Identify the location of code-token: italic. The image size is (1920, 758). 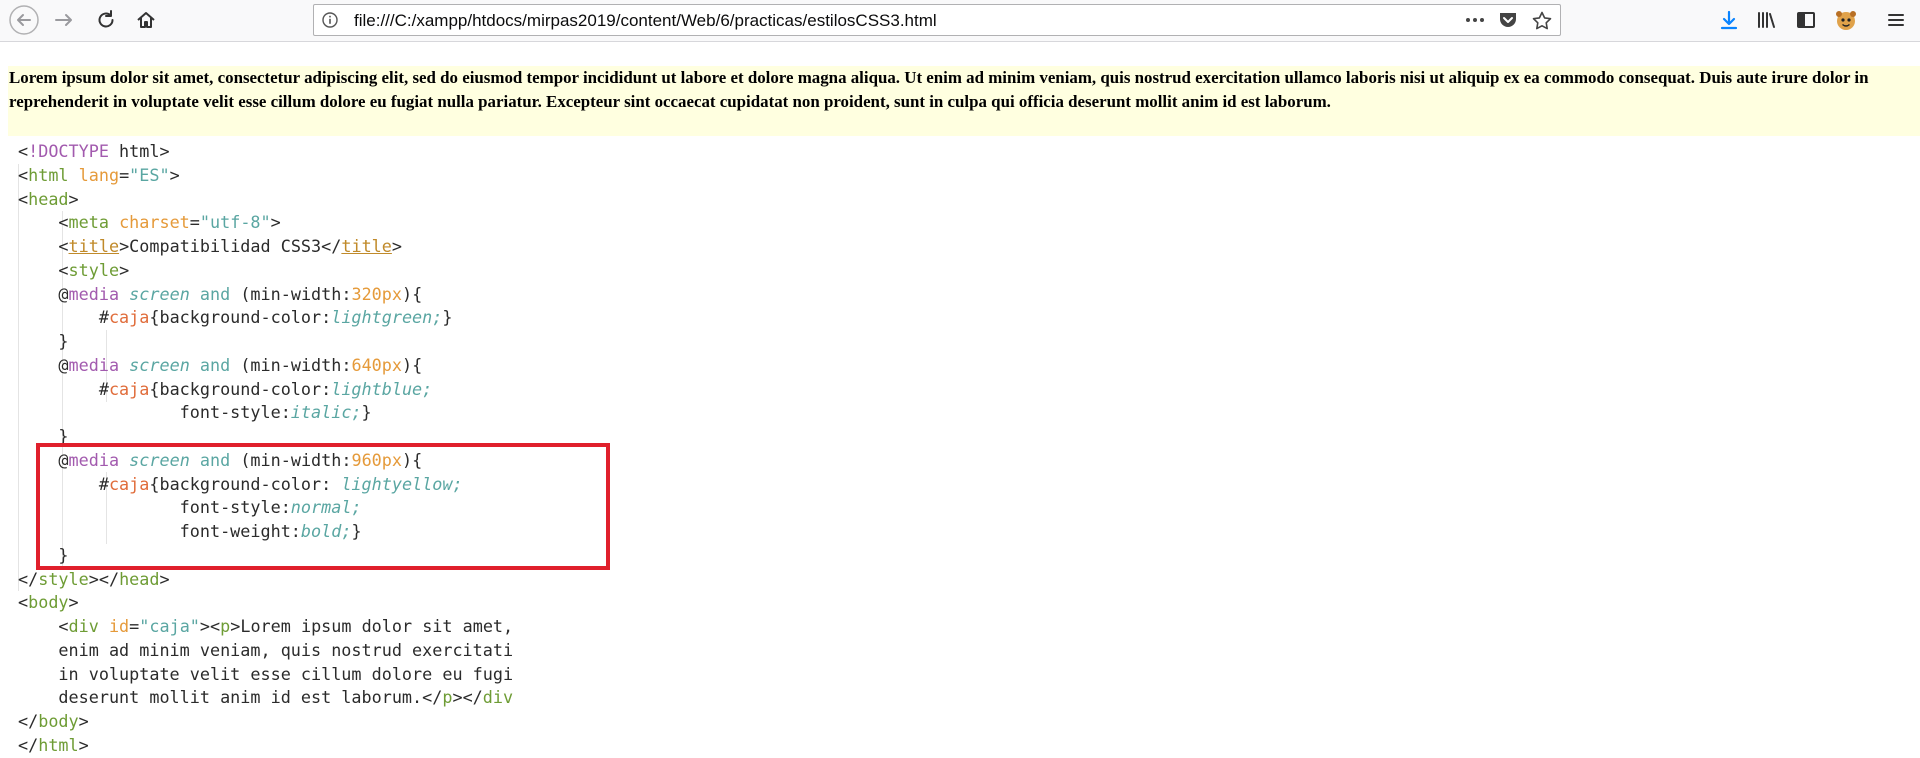
(321, 412).